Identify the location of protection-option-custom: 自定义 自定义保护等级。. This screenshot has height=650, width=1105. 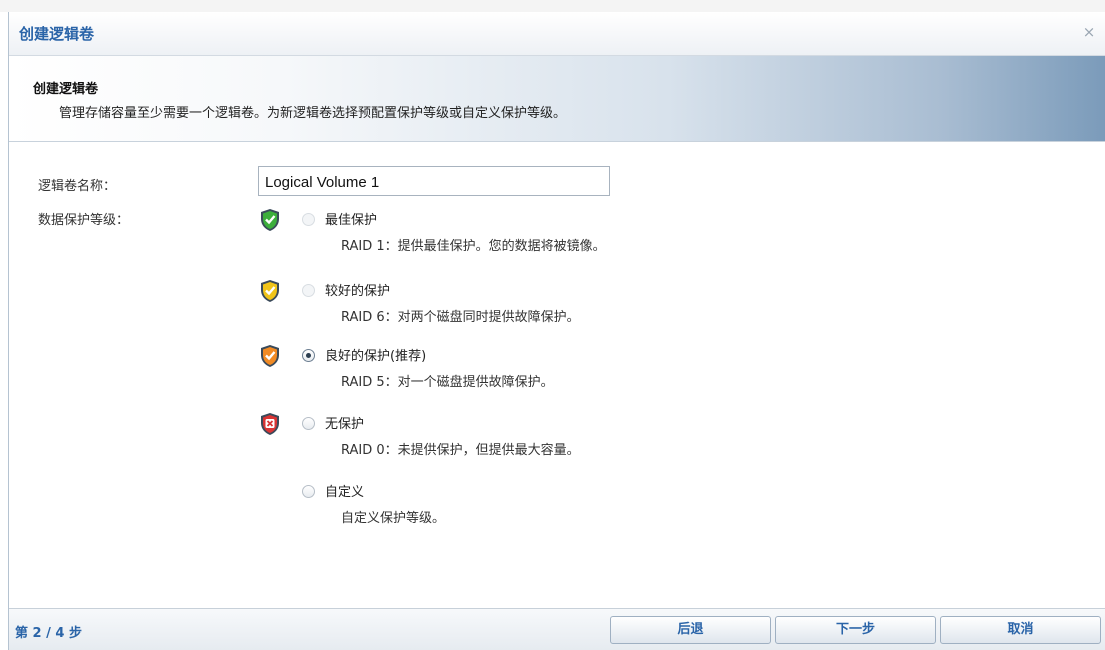
(509, 506).